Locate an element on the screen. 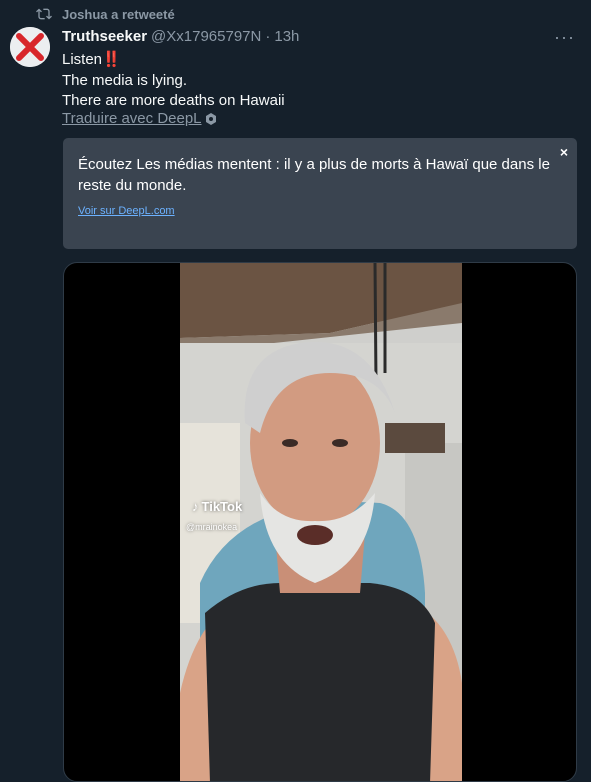 This screenshot has height=782, width=591. translate-deepl-link: Traduire avec DeepL is located at coordinates (140, 118).